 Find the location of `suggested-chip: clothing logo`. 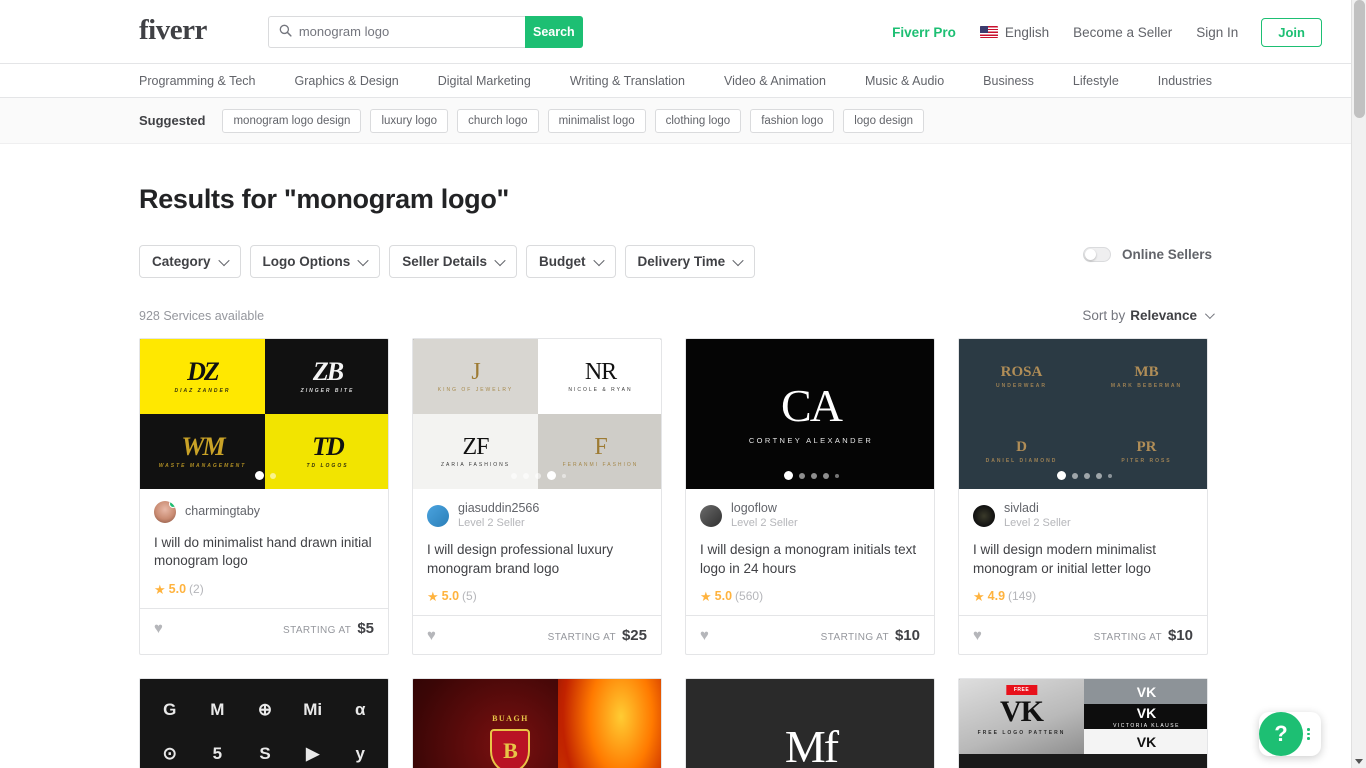

suggested-chip: clothing logo is located at coordinates (698, 120).